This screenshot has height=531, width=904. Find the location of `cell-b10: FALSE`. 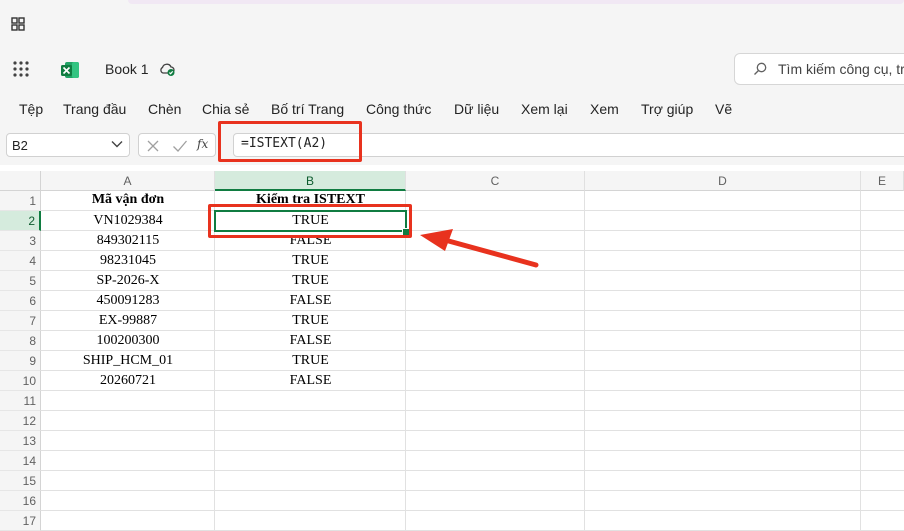

cell-b10: FALSE is located at coordinates (310, 381).